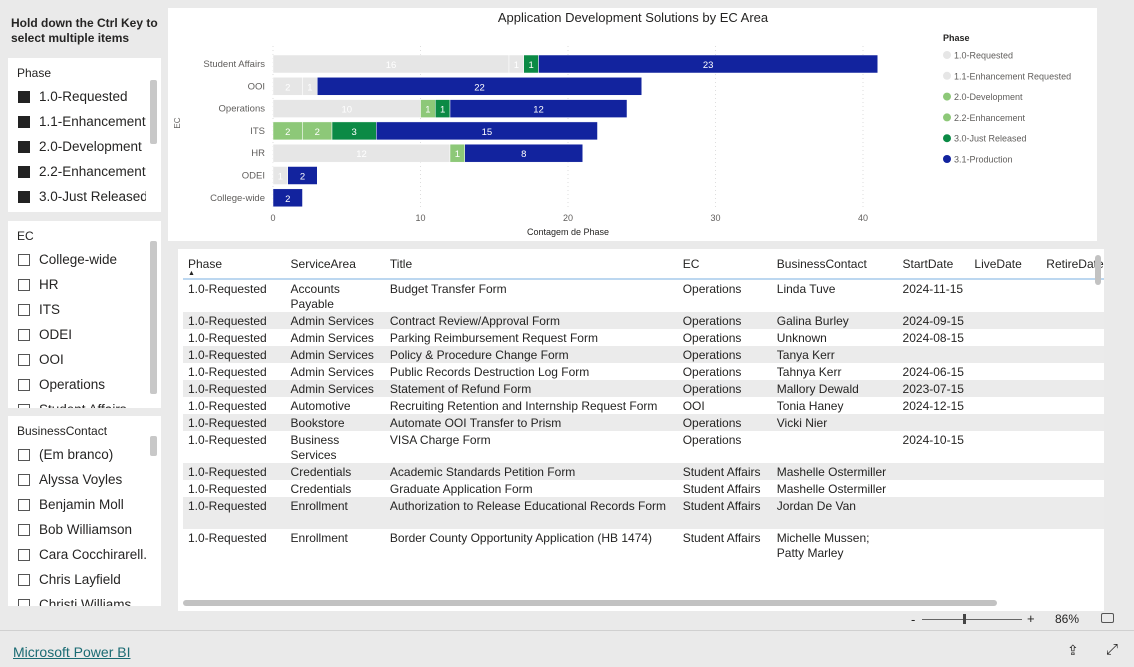  I want to click on slicer-item: HR, so click(77, 284).